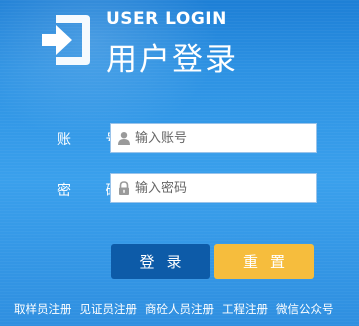 The image size is (359, 326). What do you see at coordinates (224, 138) in the screenshot?
I see `account-input` at bounding box center [224, 138].